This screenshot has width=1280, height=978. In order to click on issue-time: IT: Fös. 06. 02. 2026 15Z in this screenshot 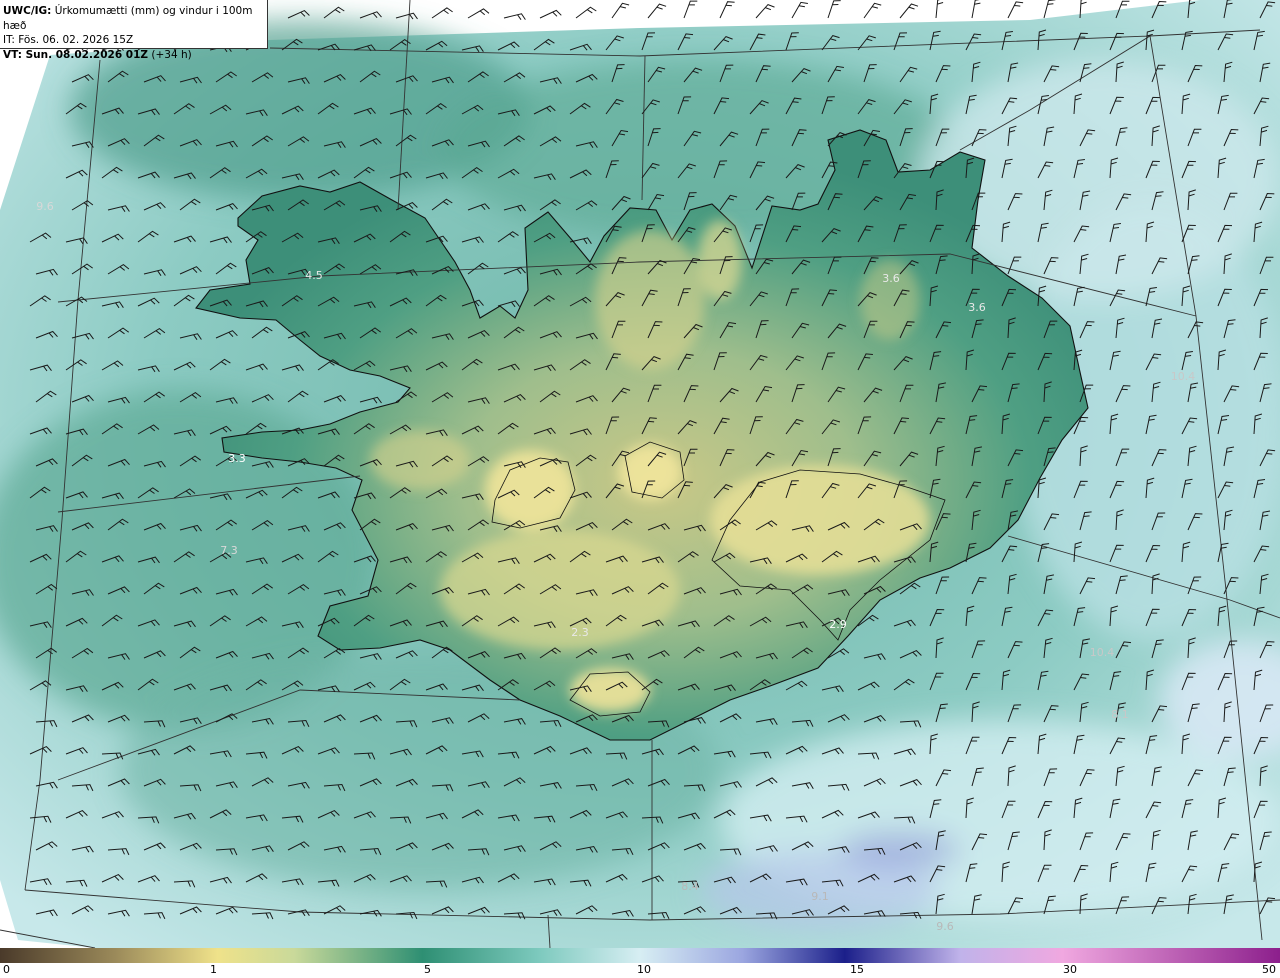, I will do `click(68, 40)`.